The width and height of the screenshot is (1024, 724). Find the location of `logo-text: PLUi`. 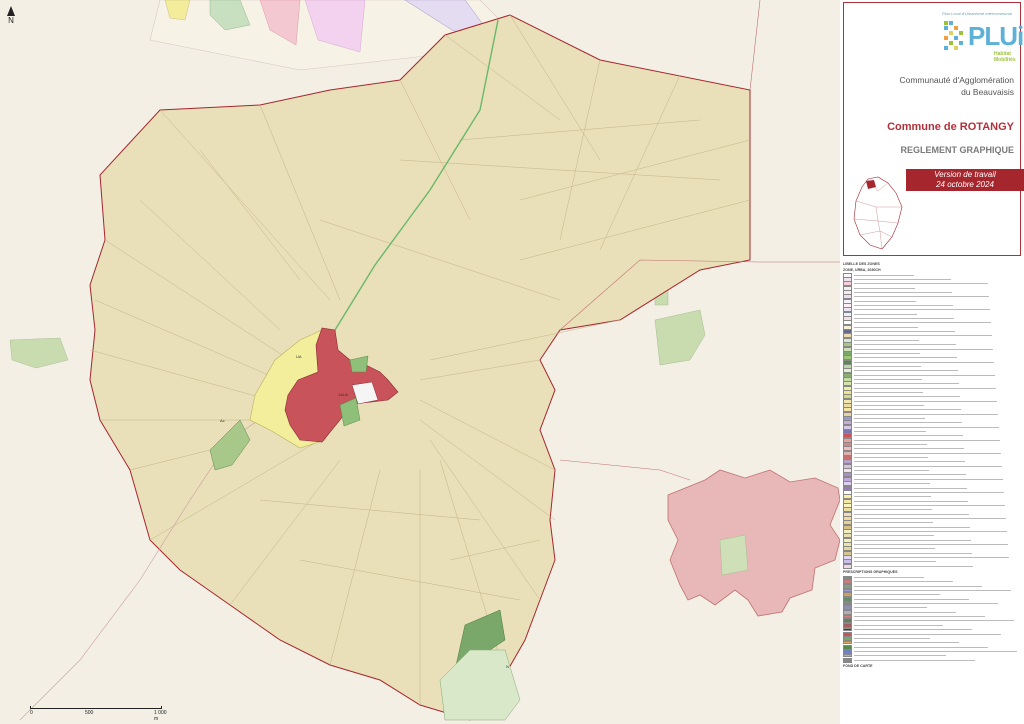

logo-text: PLUi is located at coordinates (996, 36).